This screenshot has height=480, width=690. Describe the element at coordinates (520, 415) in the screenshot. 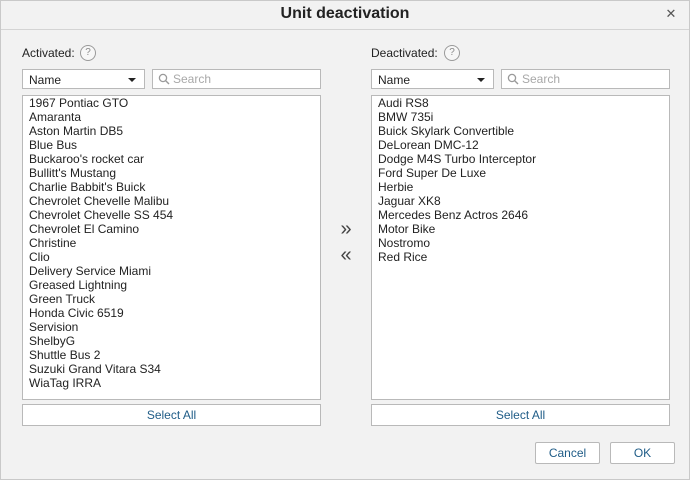

I see `deactivated-select-all-button: Select All` at that location.